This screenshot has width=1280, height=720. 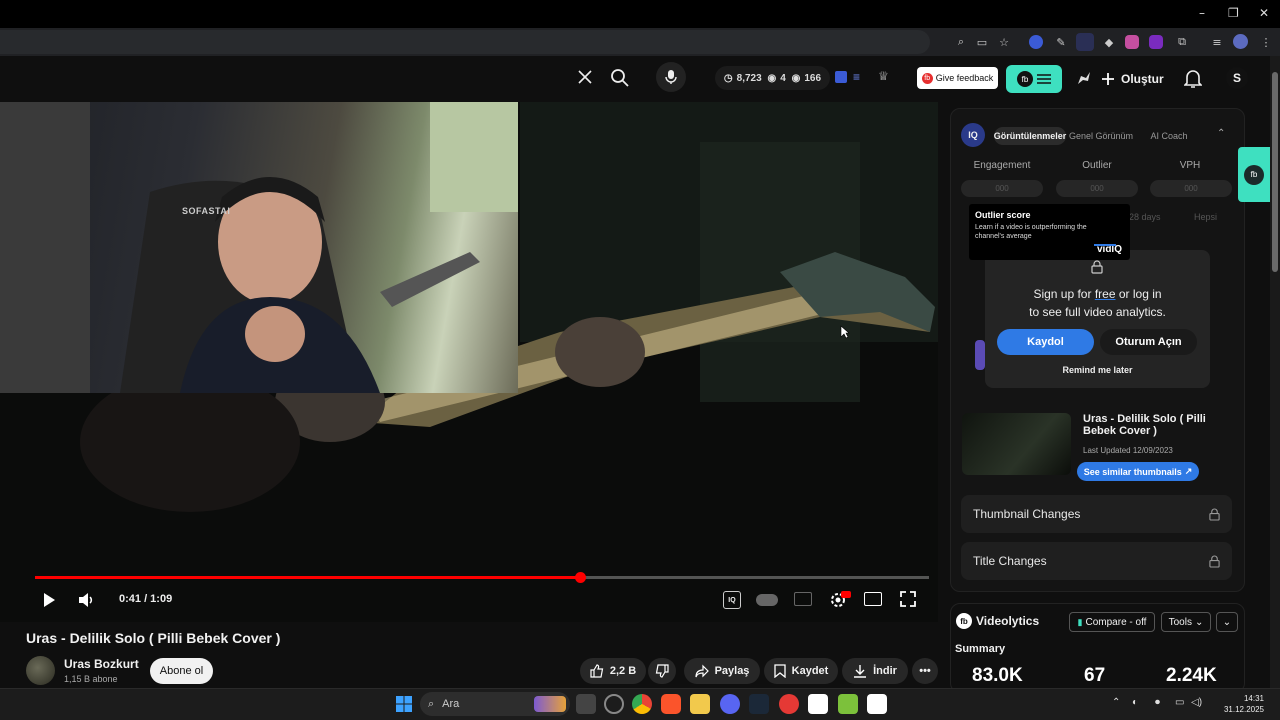 What do you see at coordinates (722, 671) in the screenshot?
I see `share-button: Paylaş` at bounding box center [722, 671].